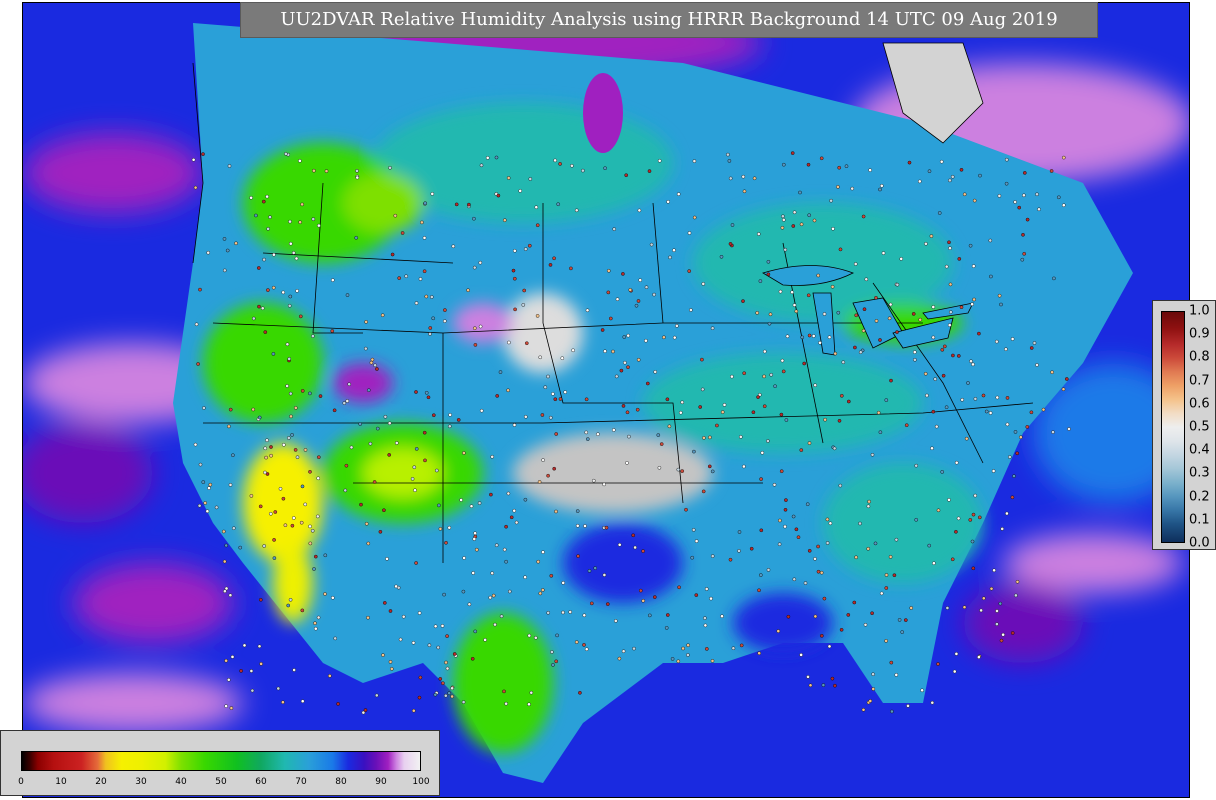 This screenshot has height=800, width=1216. What do you see at coordinates (1199, 404) in the screenshot?
I see `ratio-tick-label: 0.6` at bounding box center [1199, 404].